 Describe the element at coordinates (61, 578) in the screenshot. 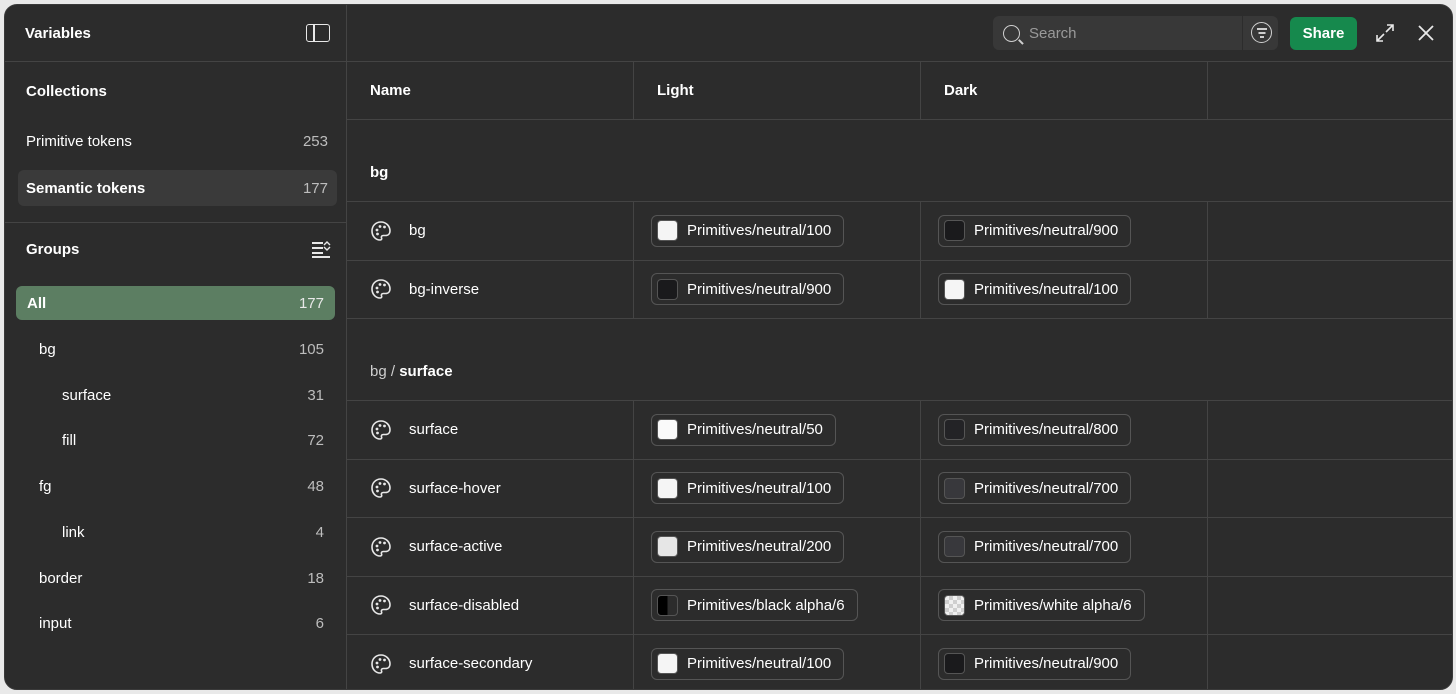

I see `group-label: border` at that location.